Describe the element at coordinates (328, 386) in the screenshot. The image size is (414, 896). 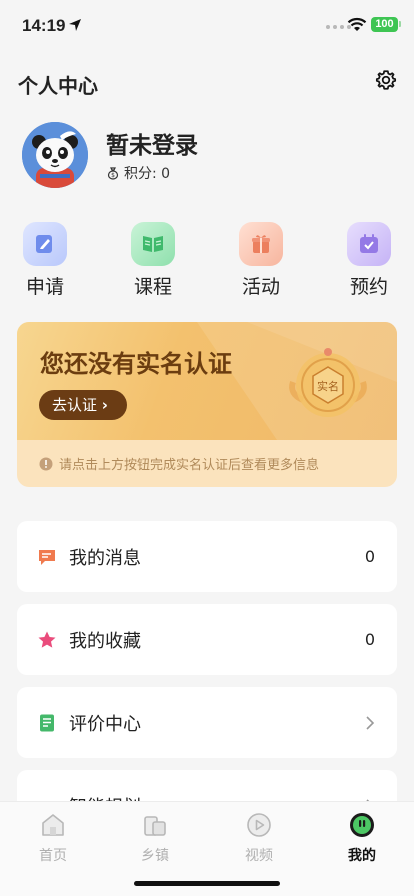
I see `badge-text: 实名` at that location.